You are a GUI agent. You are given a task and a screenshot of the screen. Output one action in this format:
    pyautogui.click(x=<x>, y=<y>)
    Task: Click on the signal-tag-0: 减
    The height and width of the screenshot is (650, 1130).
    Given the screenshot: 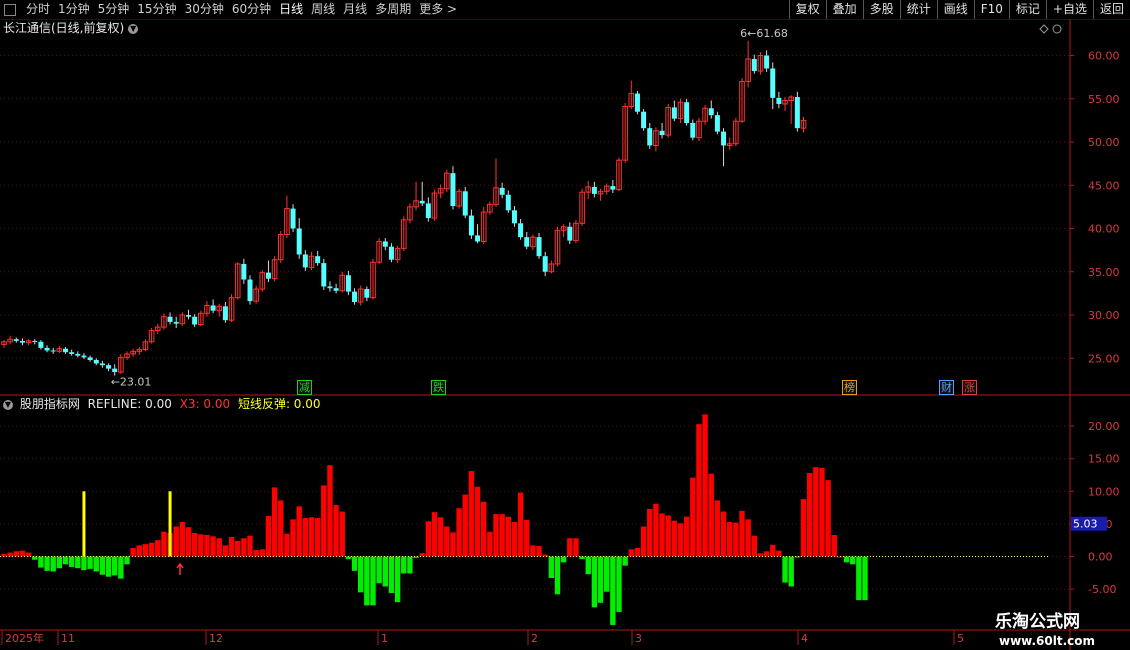 What is the action you would take?
    pyautogui.click(x=304, y=387)
    